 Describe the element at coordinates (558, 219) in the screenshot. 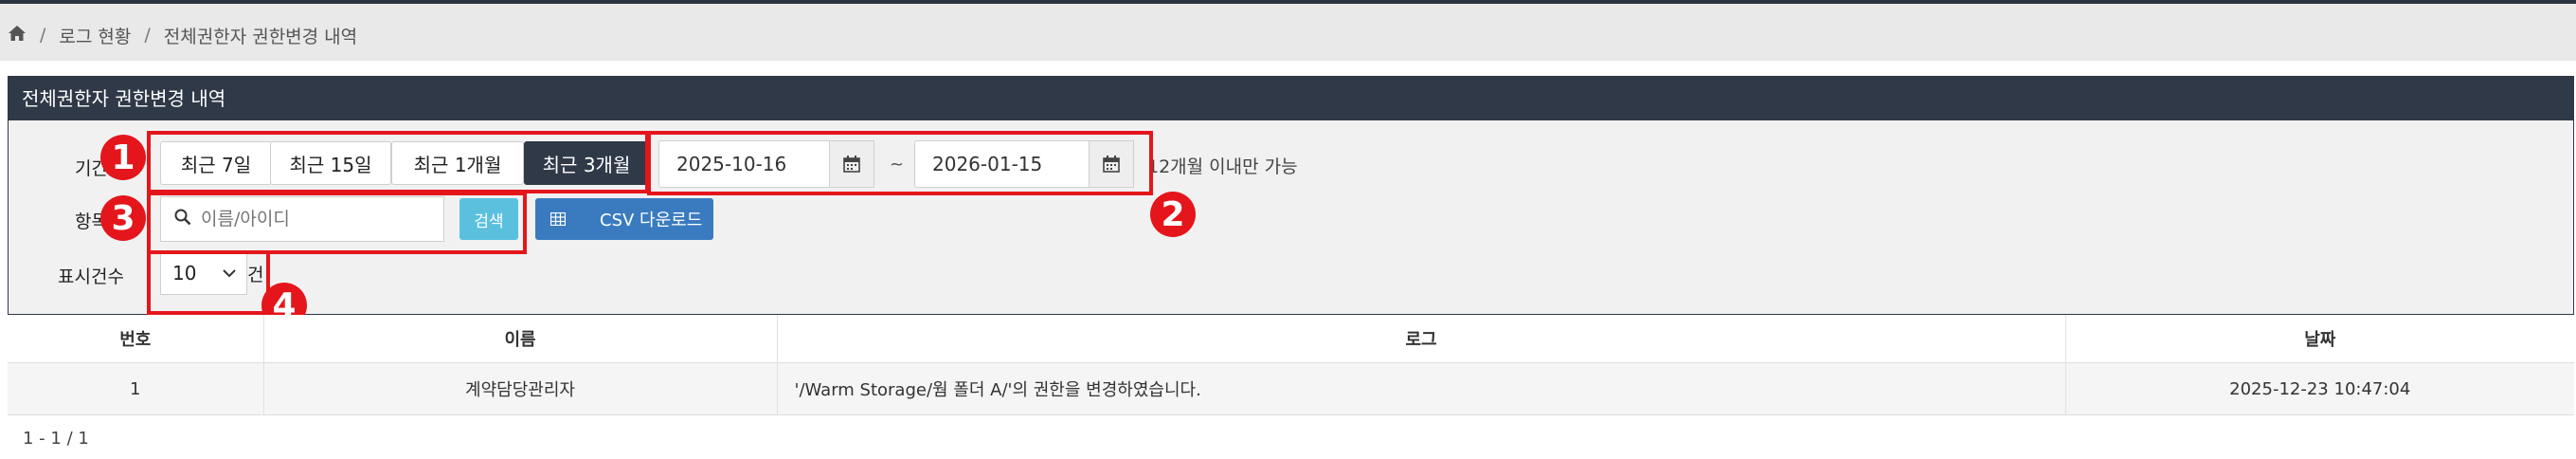

I see `table-icon` at that location.